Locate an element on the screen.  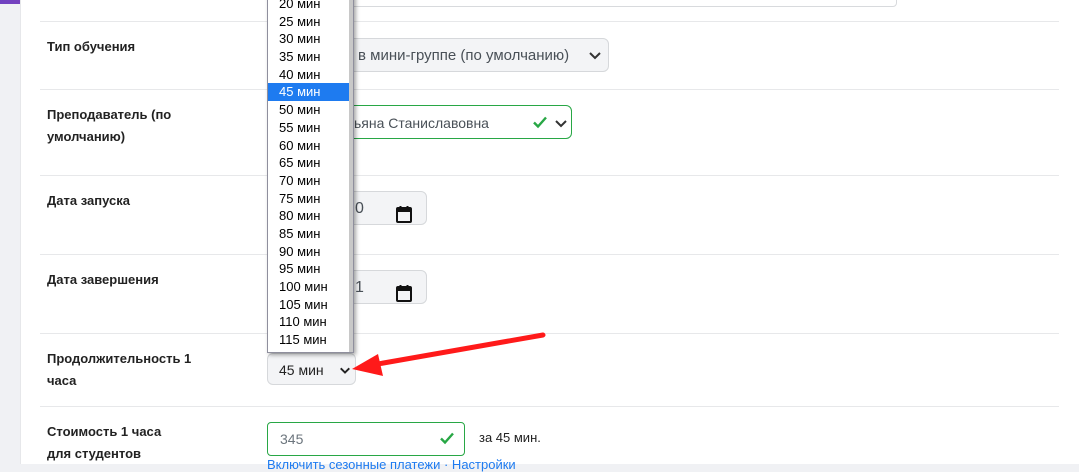
teacher-label: Преподаватель (по умолчанию) is located at coordinates (109, 125).